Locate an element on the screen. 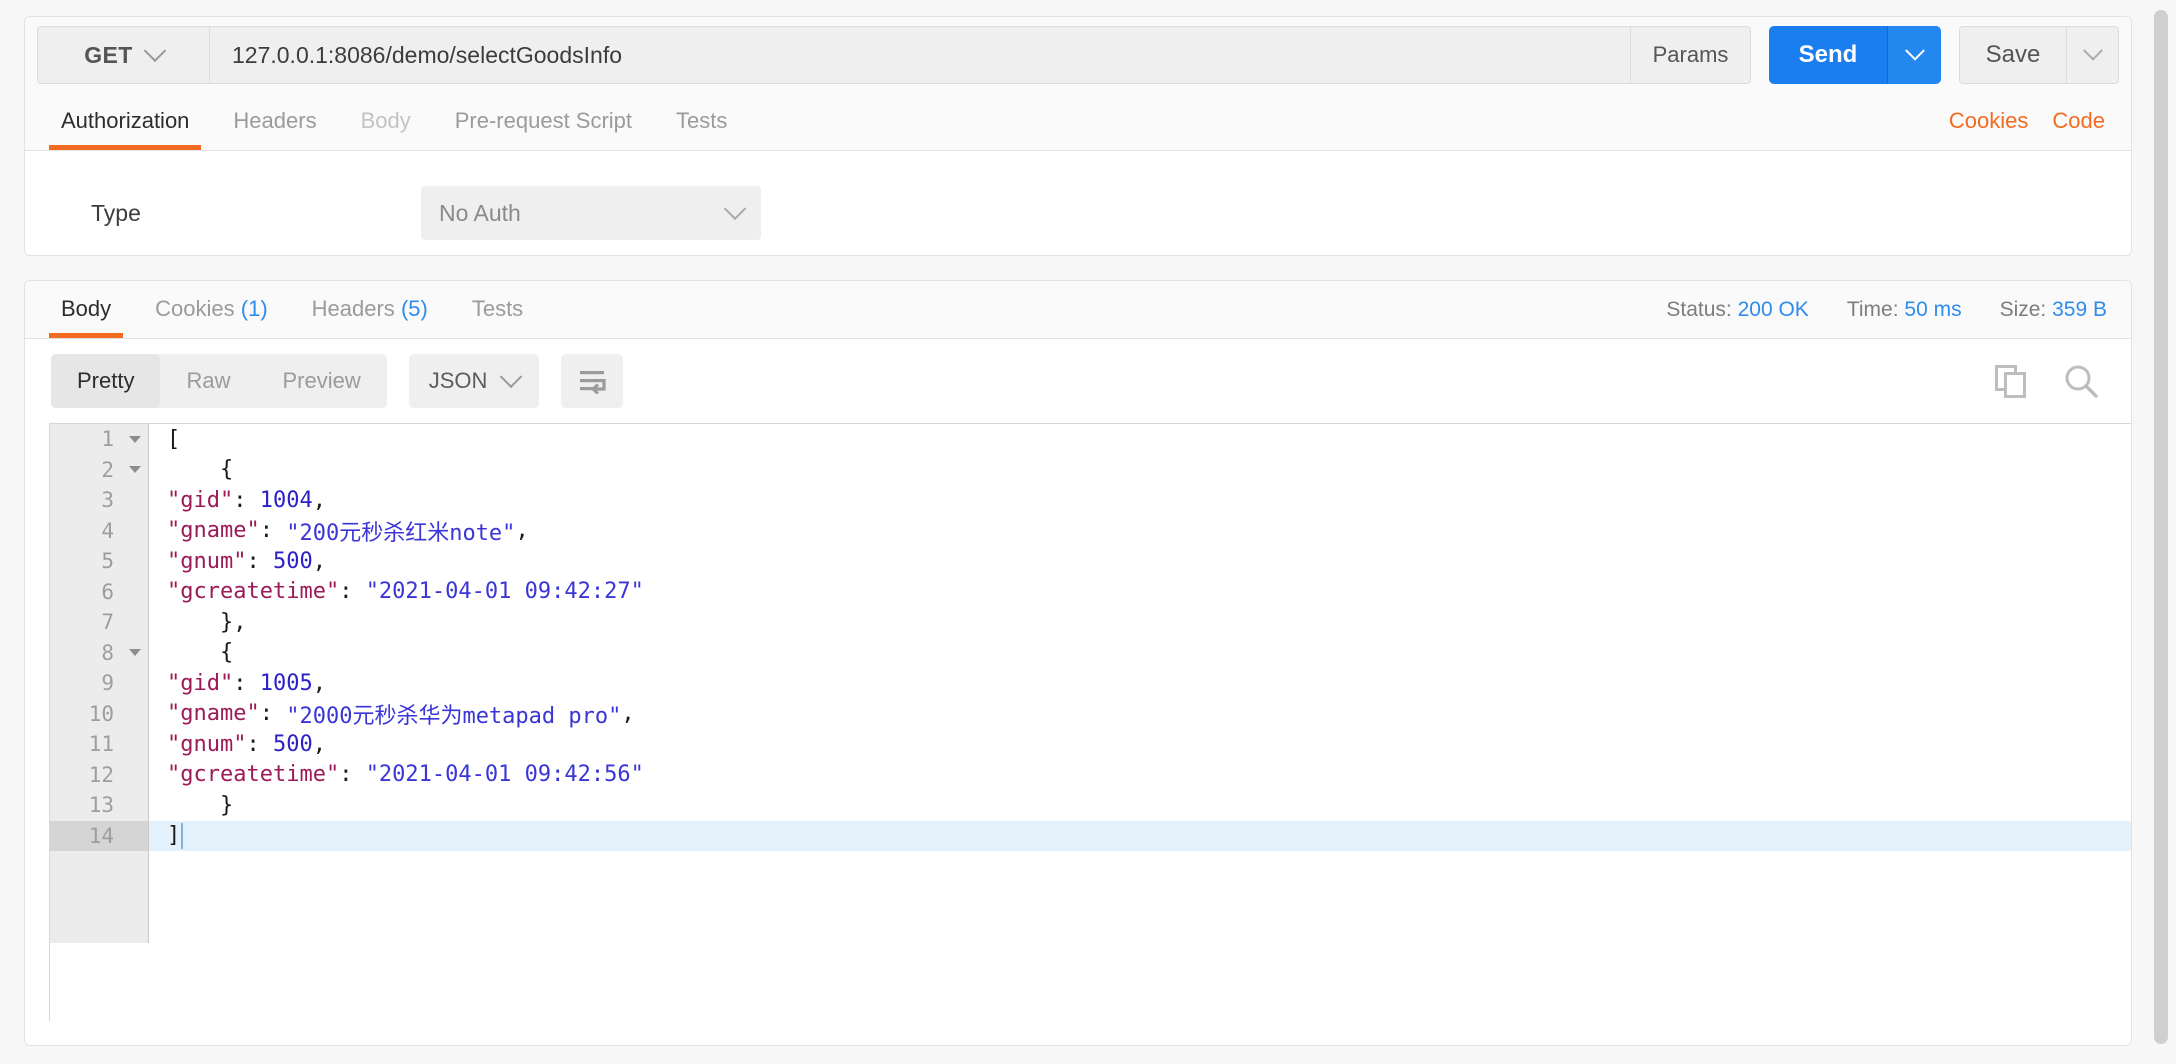  code-line: 6 "gcreatetime": "2021-04-01 09:42:27" is located at coordinates (1090, 591).